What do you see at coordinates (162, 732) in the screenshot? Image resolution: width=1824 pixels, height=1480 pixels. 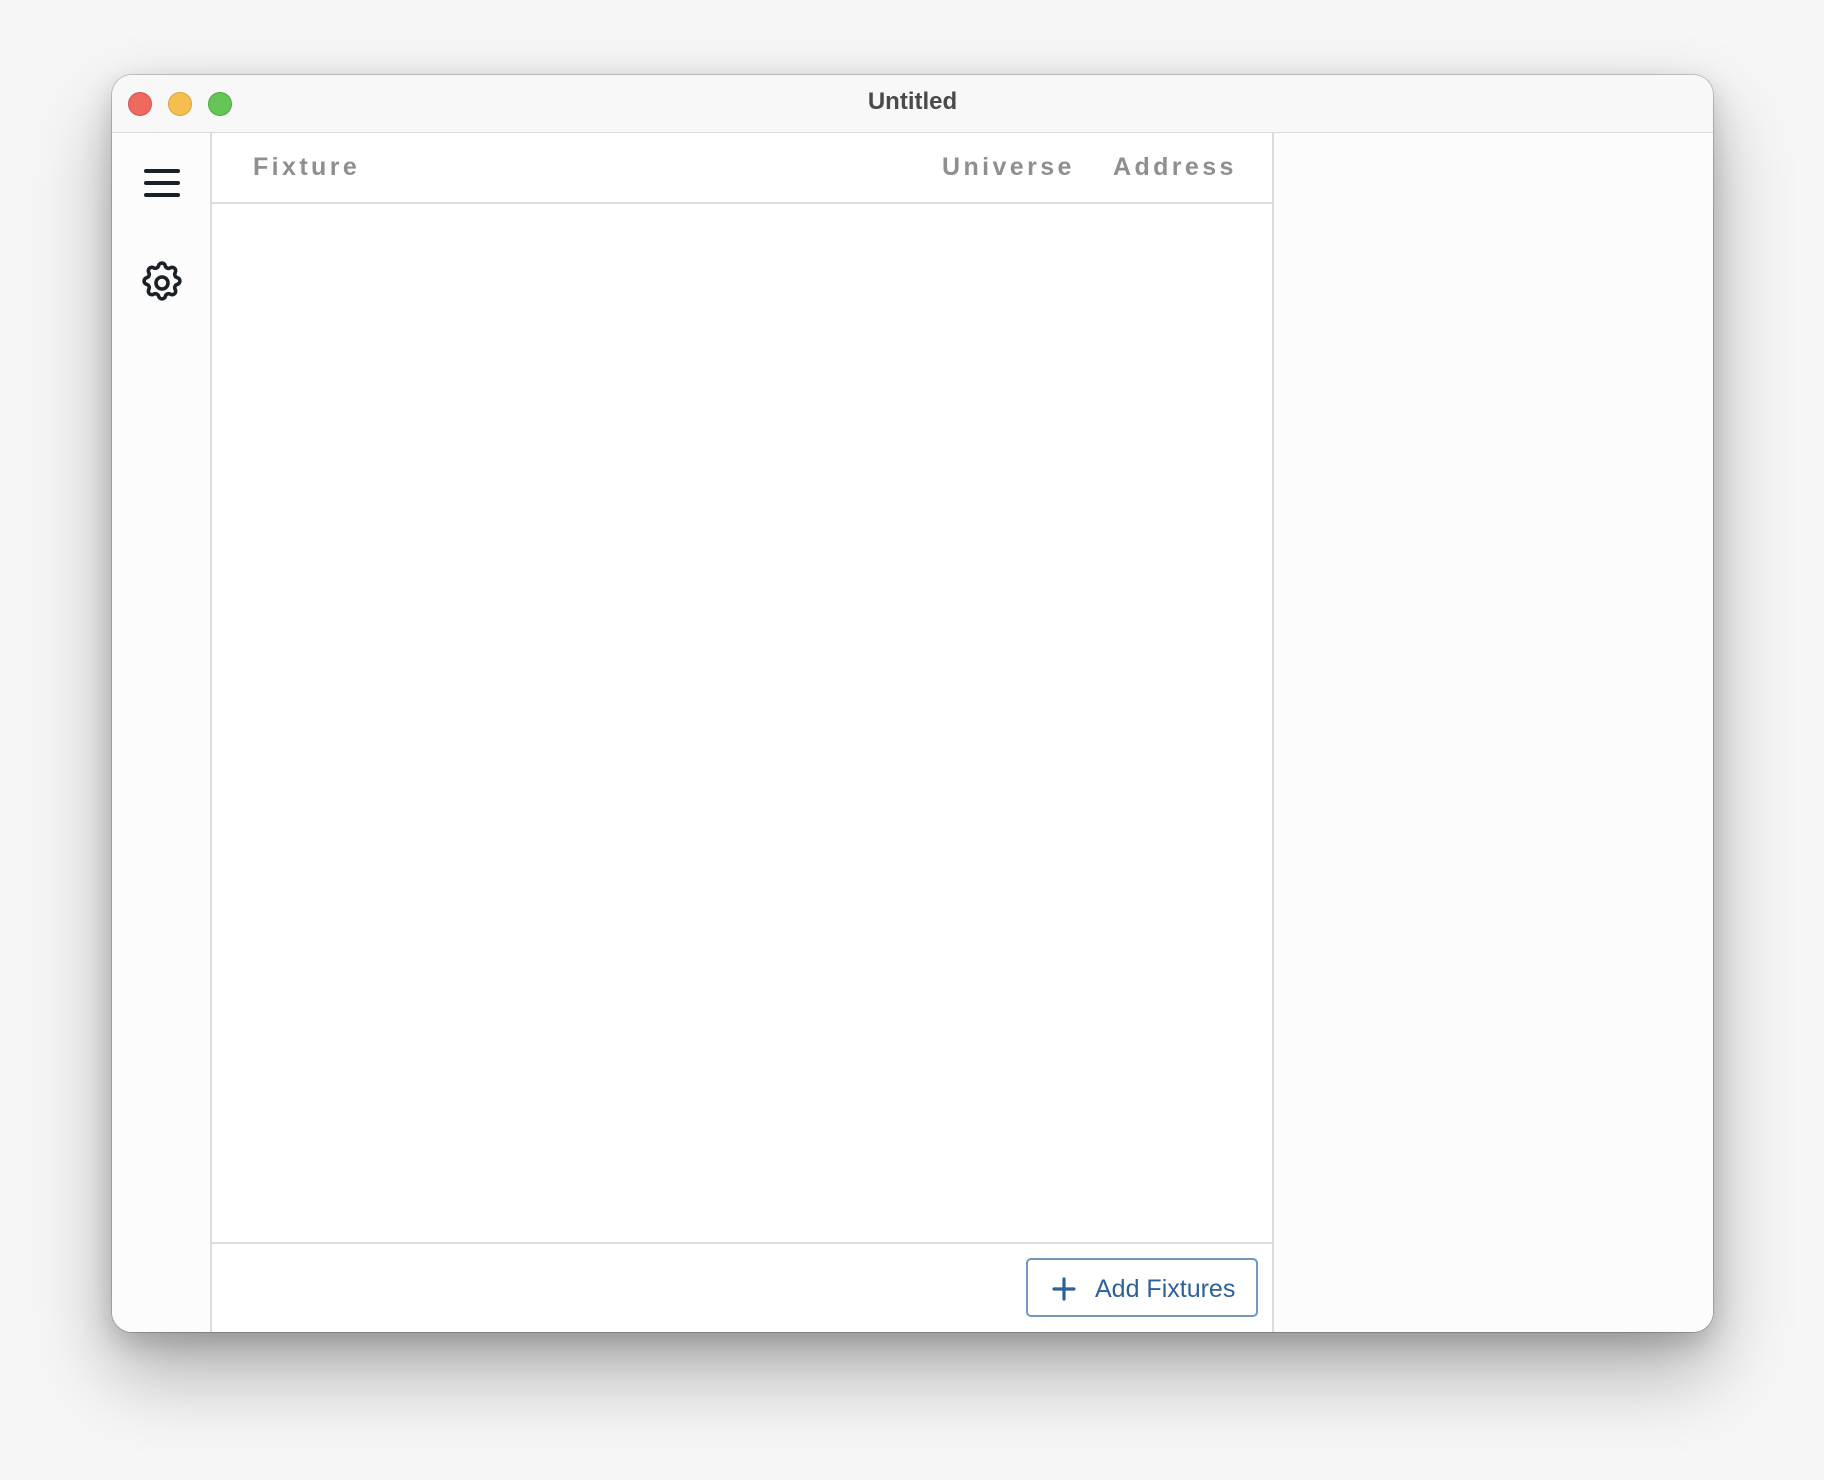 I see `sidebar` at bounding box center [162, 732].